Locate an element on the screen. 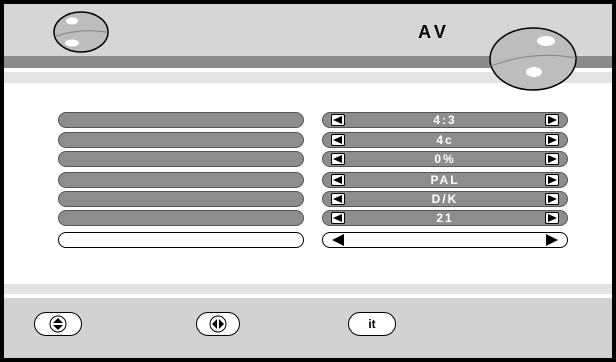  menu-row-value: 0% is located at coordinates (445, 159).